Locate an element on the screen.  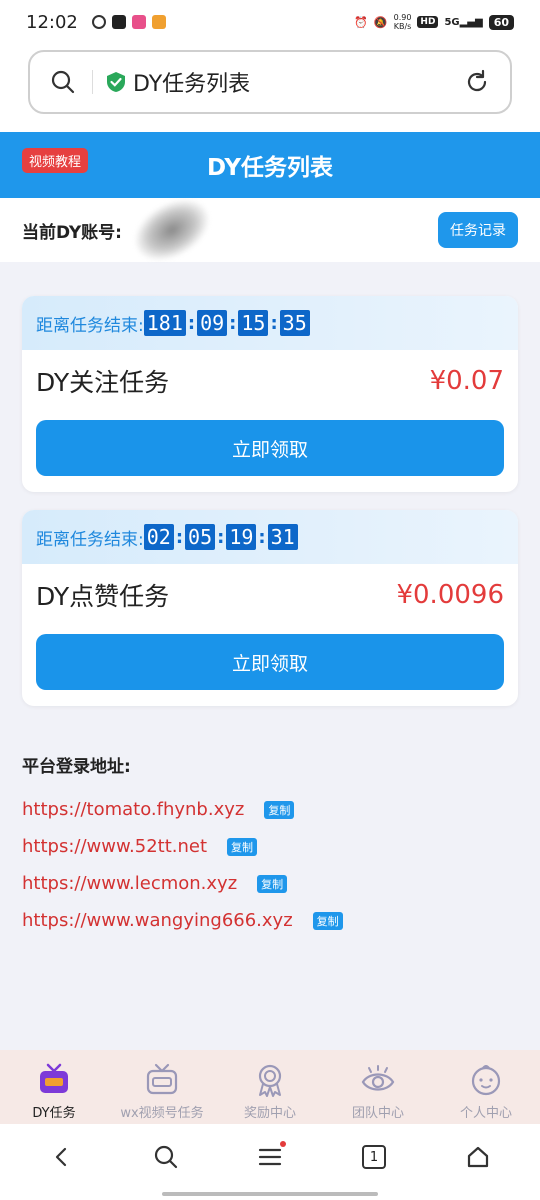
countdown-minutes: 19 is located at coordinates (241, 537).